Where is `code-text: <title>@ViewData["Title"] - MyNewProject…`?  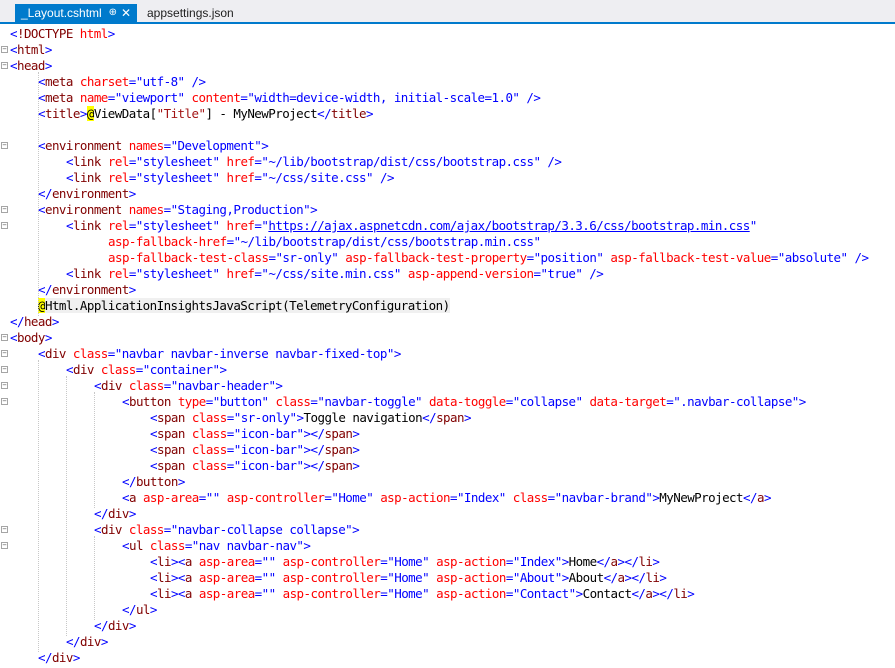 code-text: <title>@ViewData["Title"] - MyNewProject… is located at coordinates (205, 114).